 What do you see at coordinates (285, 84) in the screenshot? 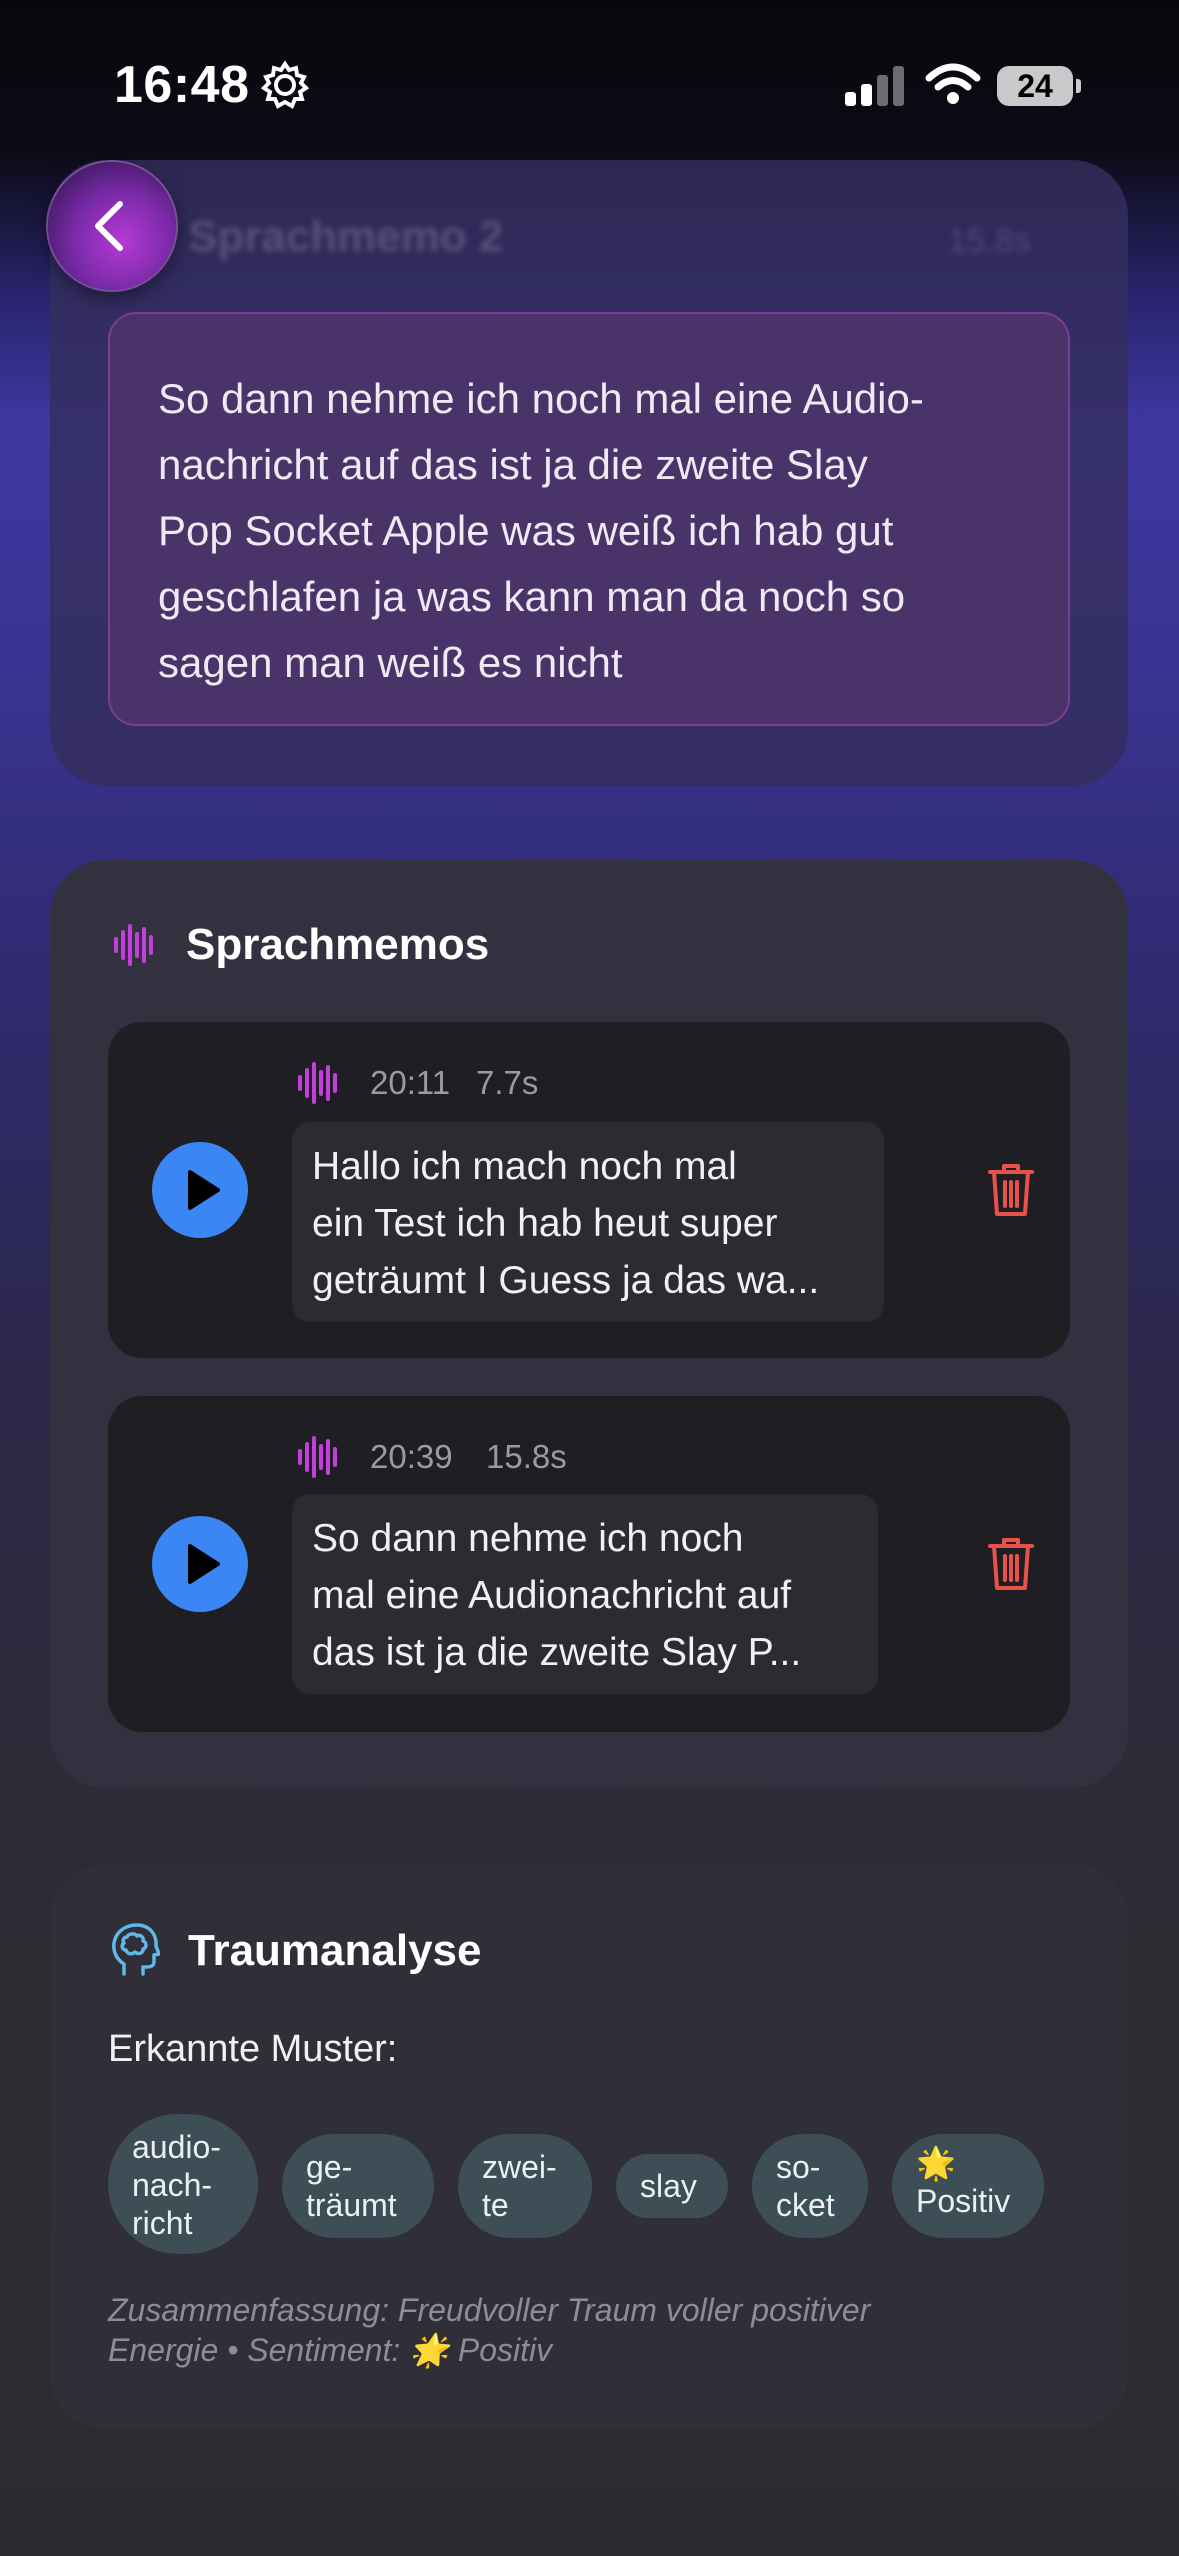
I see `gear-icon` at bounding box center [285, 84].